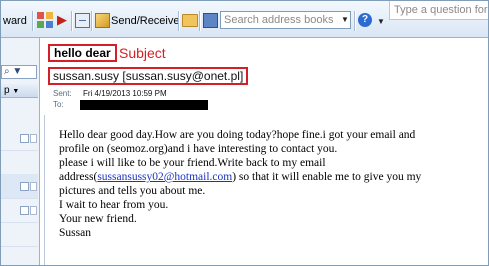  Describe the element at coordinates (62, 93) in the screenshot. I see `sent-label: Sent:` at that location.